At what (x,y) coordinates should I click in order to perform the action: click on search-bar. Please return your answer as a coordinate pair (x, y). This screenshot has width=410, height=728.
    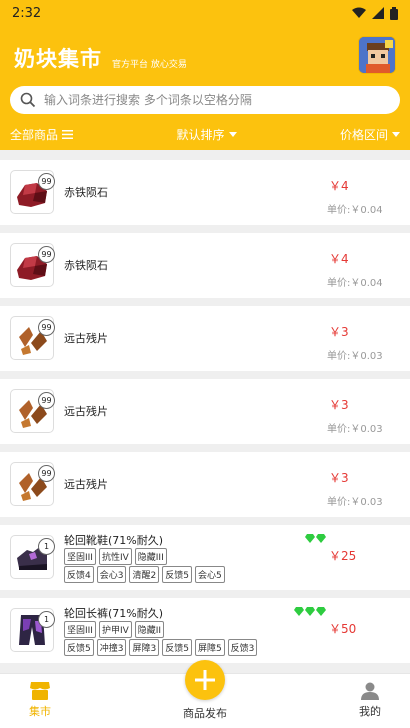
    Looking at the image, I should click on (205, 100).